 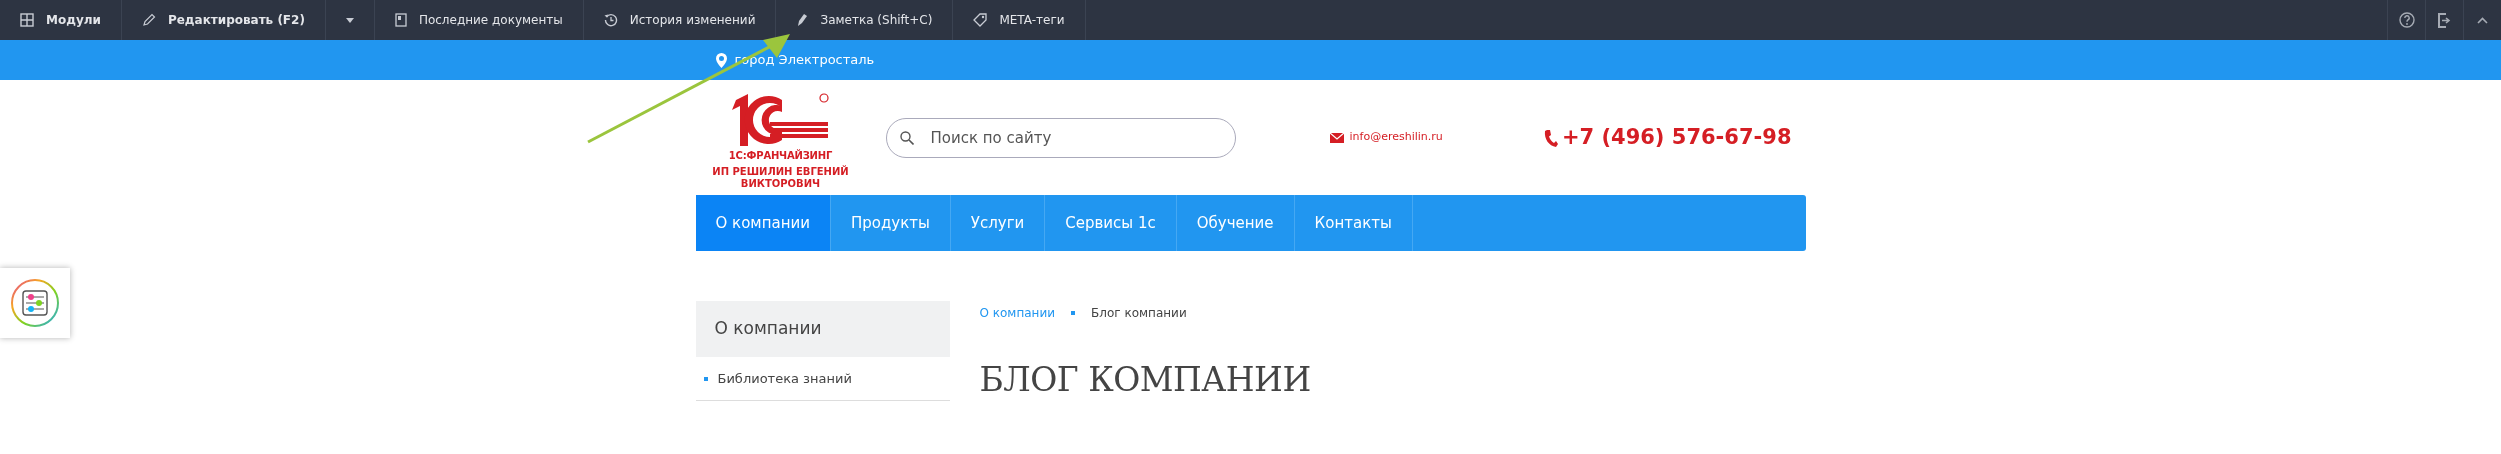 I want to click on sidebar-title: О компании, so click(x=822, y=329).